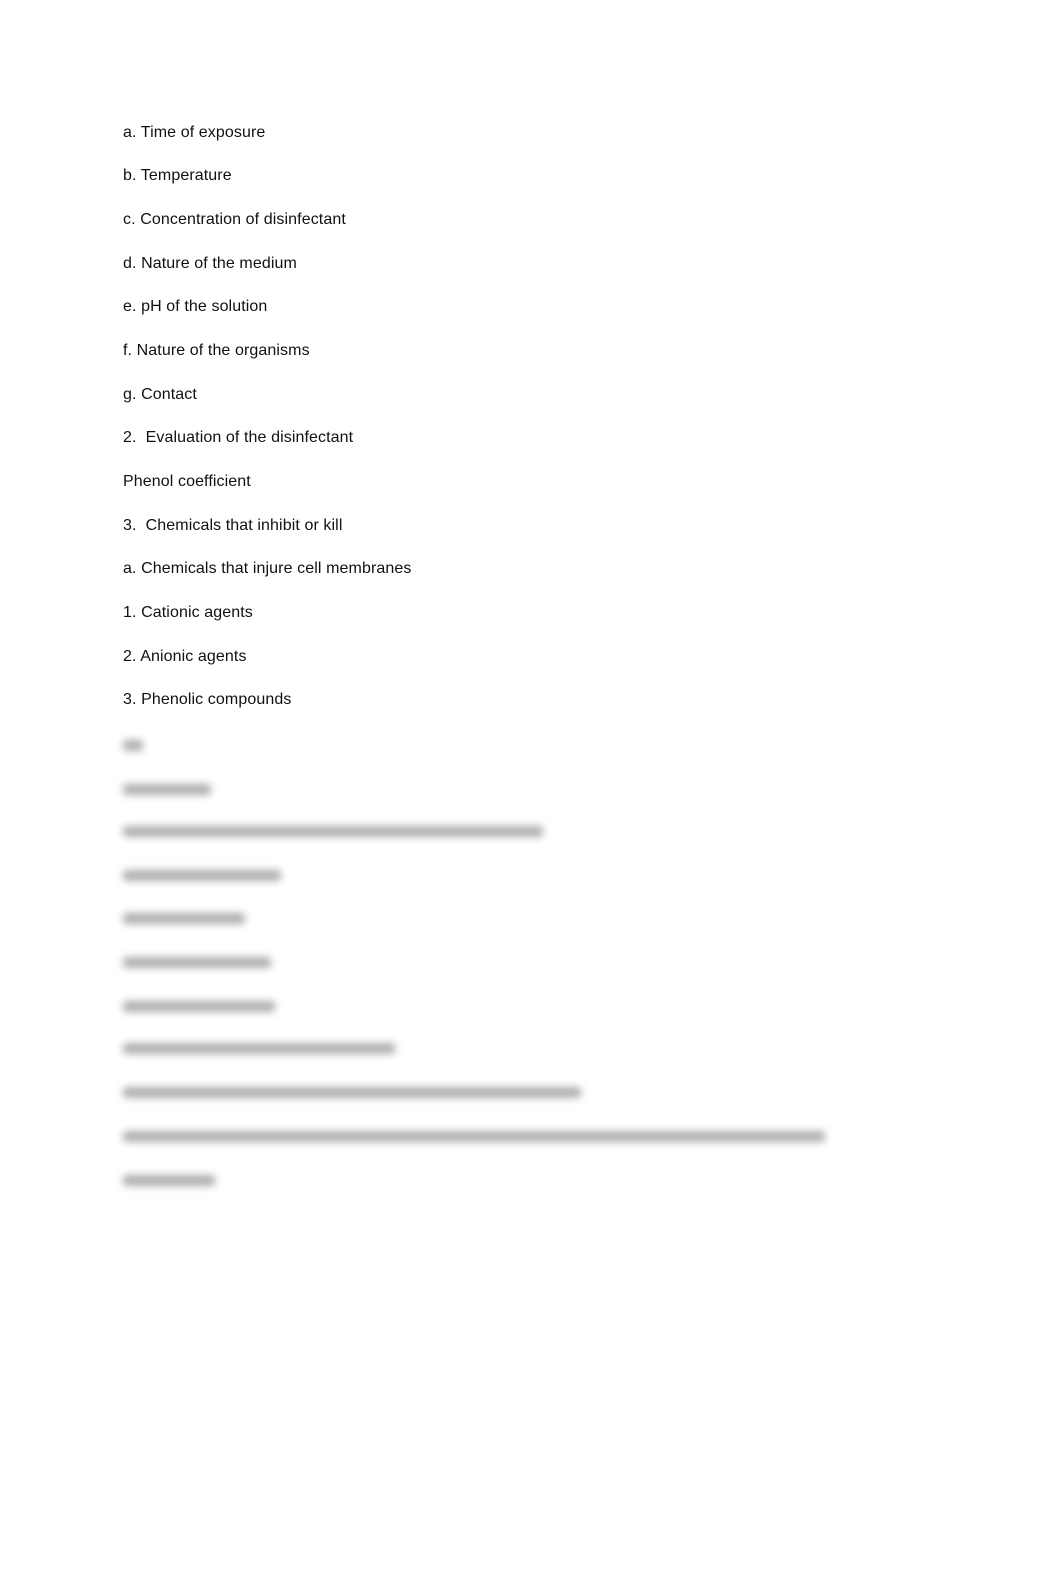 The width and height of the screenshot is (1062, 1592). I want to click on text-line: 2. Anionic agents, so click(185, 656).